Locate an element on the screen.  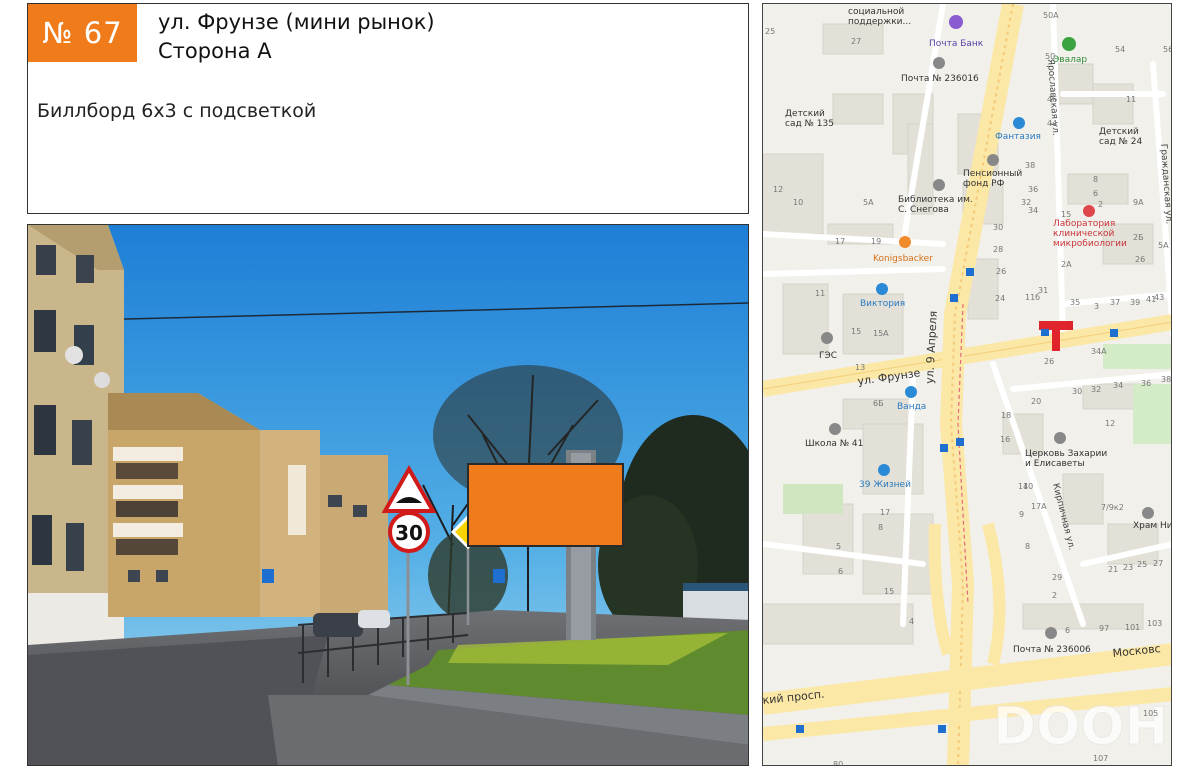
house-number: 34А is located at coordinates (1099, 351).